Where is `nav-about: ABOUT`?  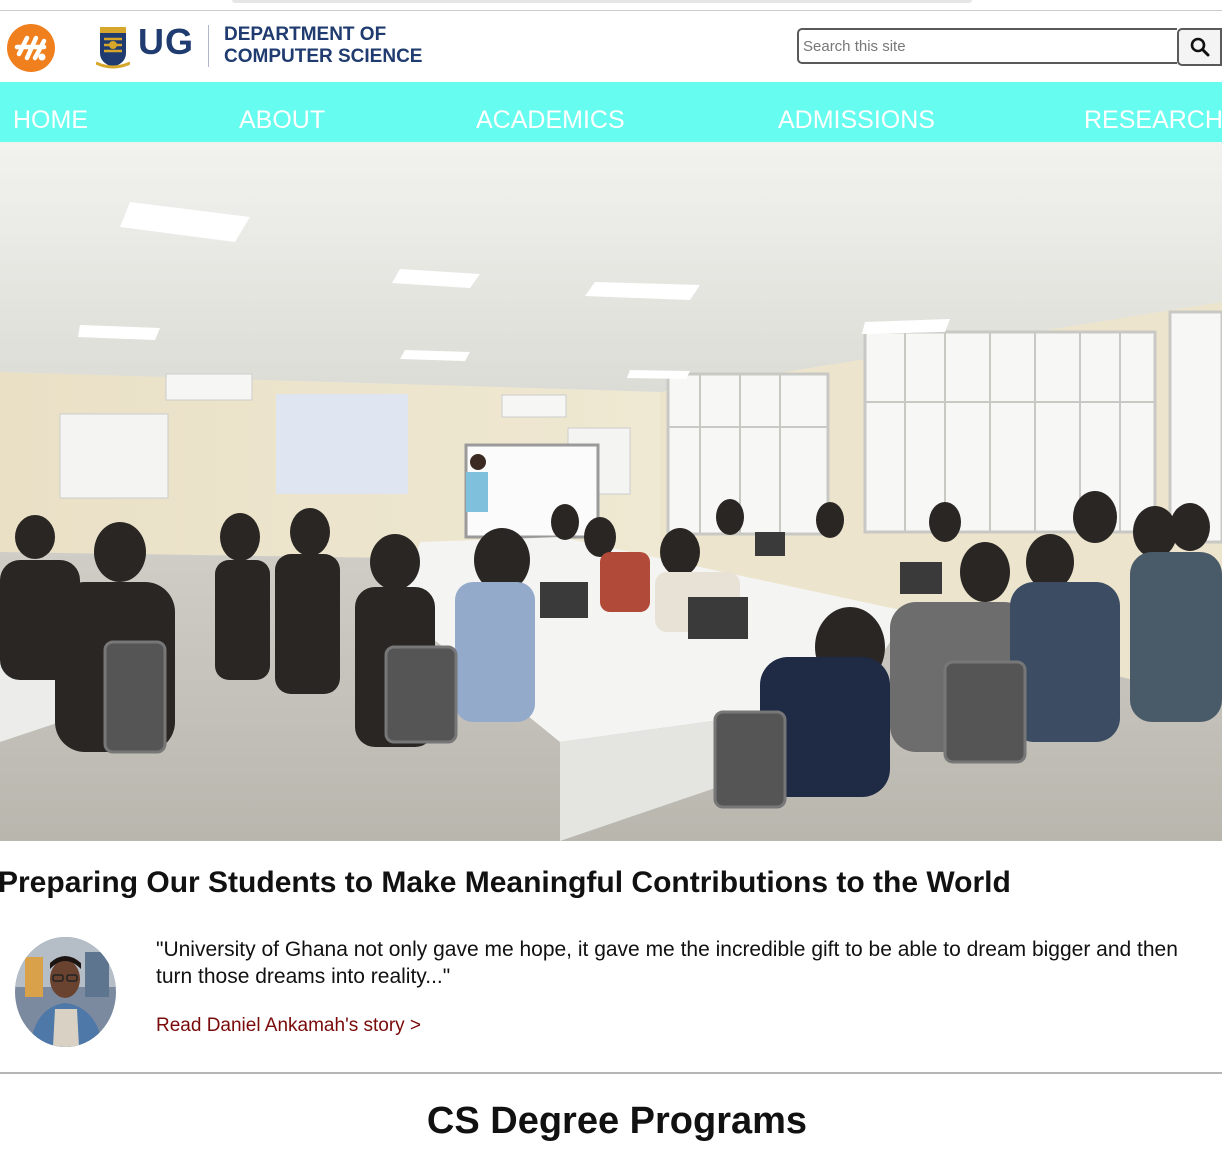
nav-about: ABOUT is located at coordinates (282, 120).